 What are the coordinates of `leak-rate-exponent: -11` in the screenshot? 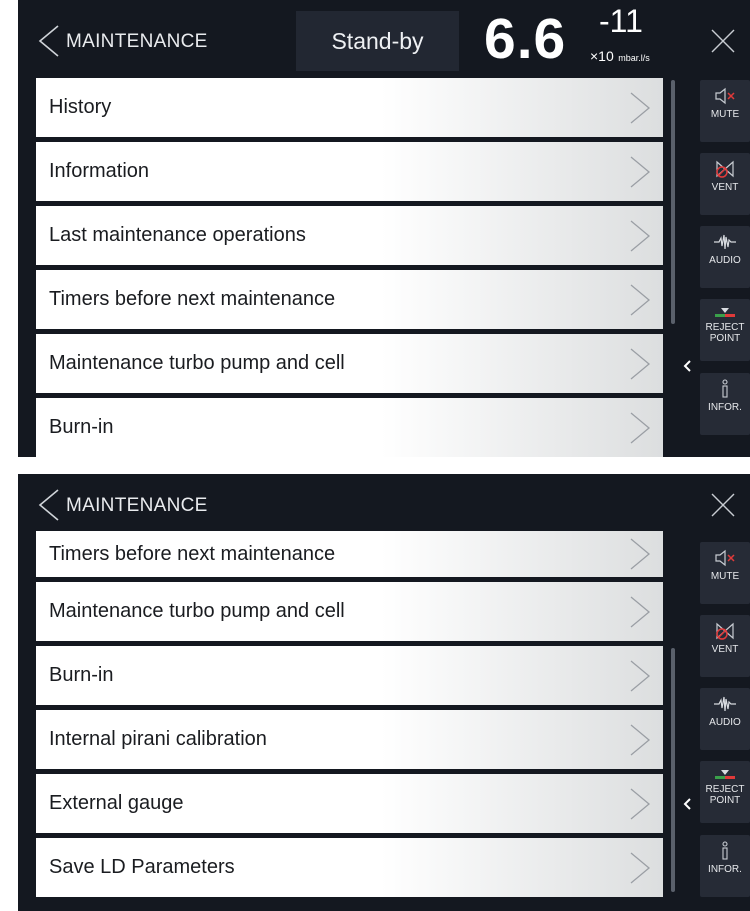 It's located at (621, 21).